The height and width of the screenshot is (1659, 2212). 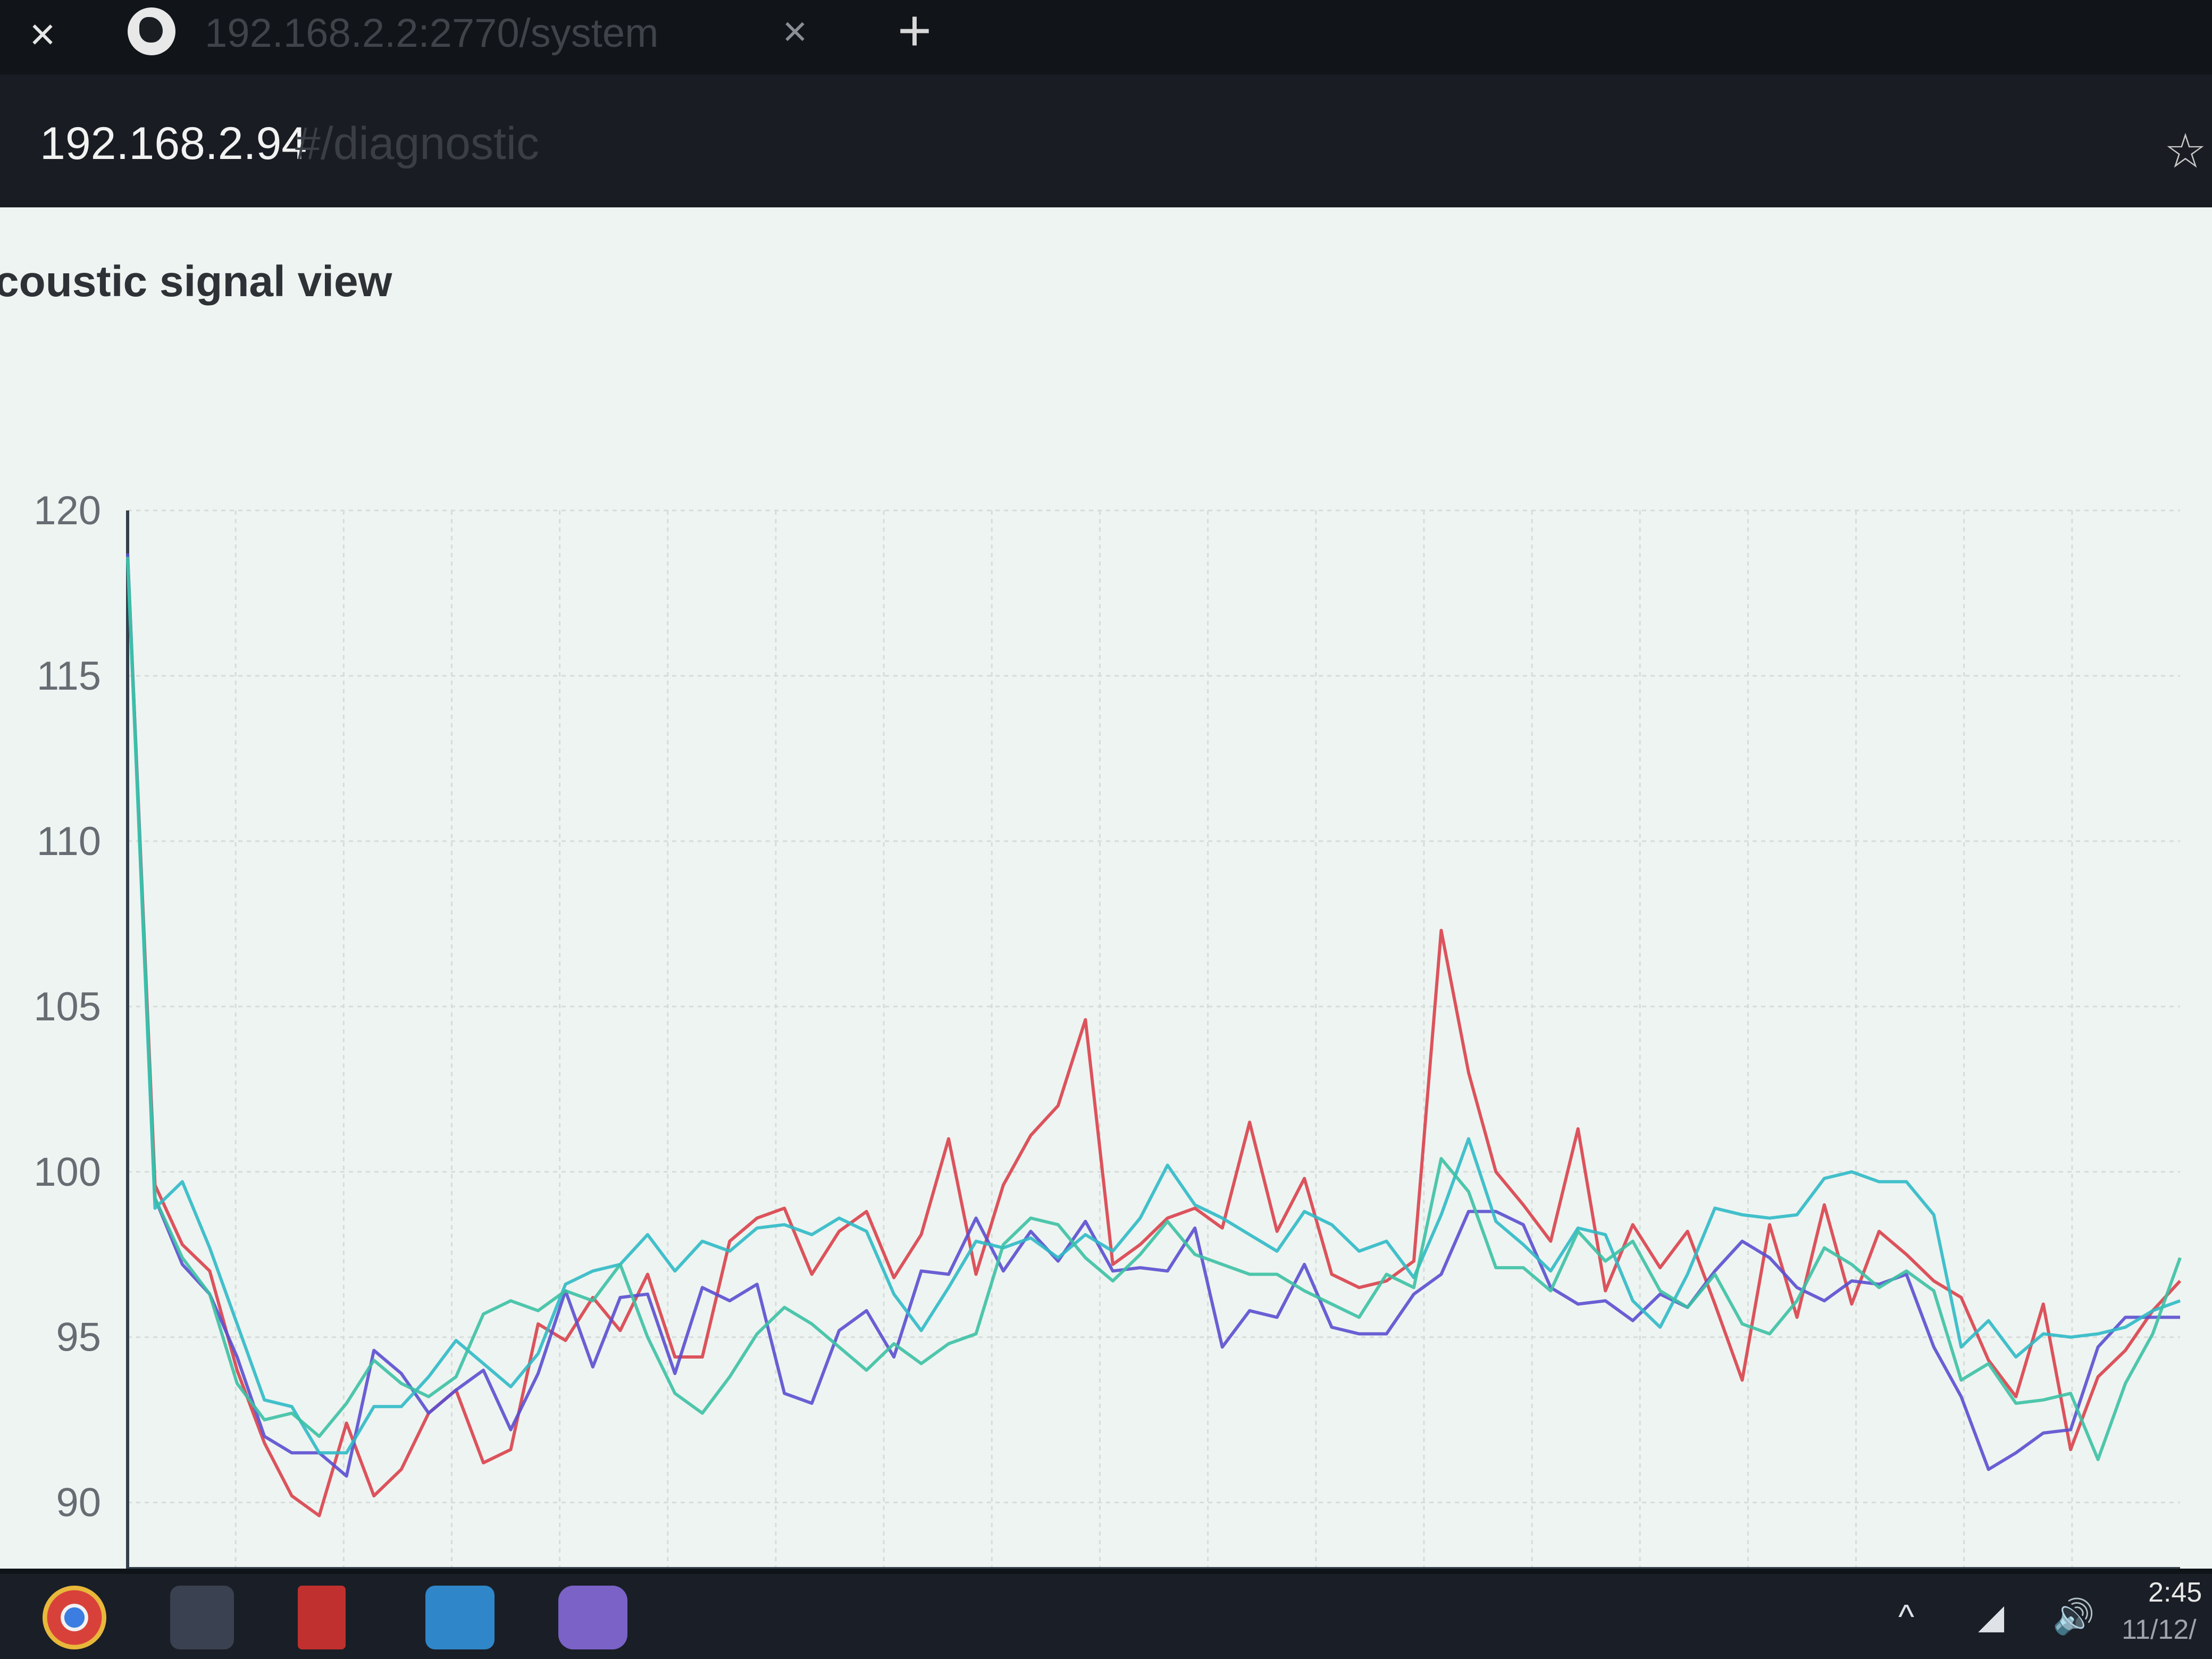 What do you see at coordinates (2159, 1629) in the screenshot?
I see `clock-date: 11/12/` at bounding box center [2159, 1629].